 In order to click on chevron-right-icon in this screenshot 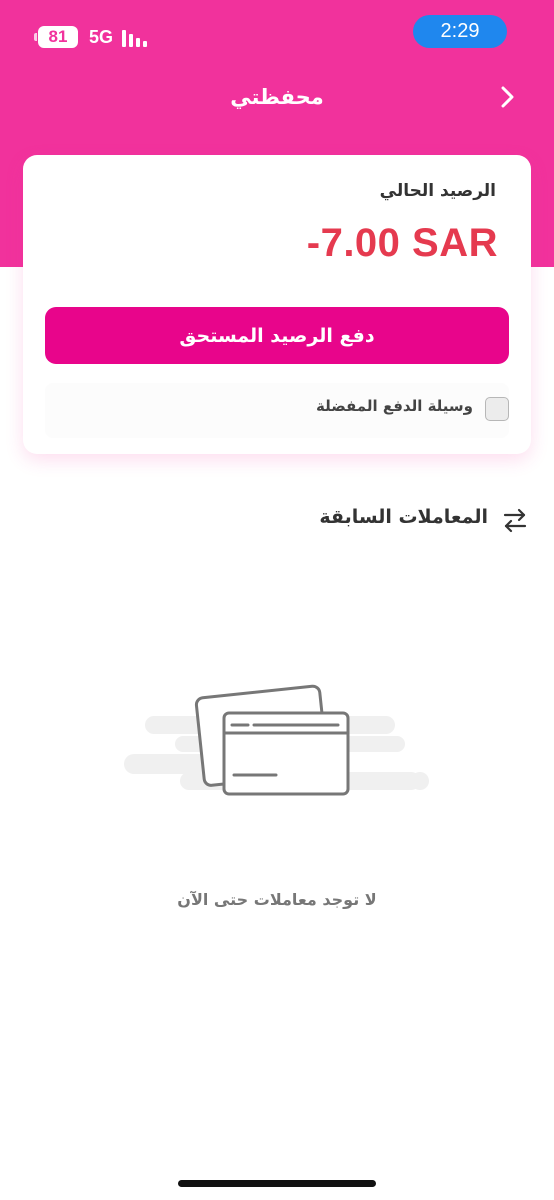, I will do `click(507, 97)`.